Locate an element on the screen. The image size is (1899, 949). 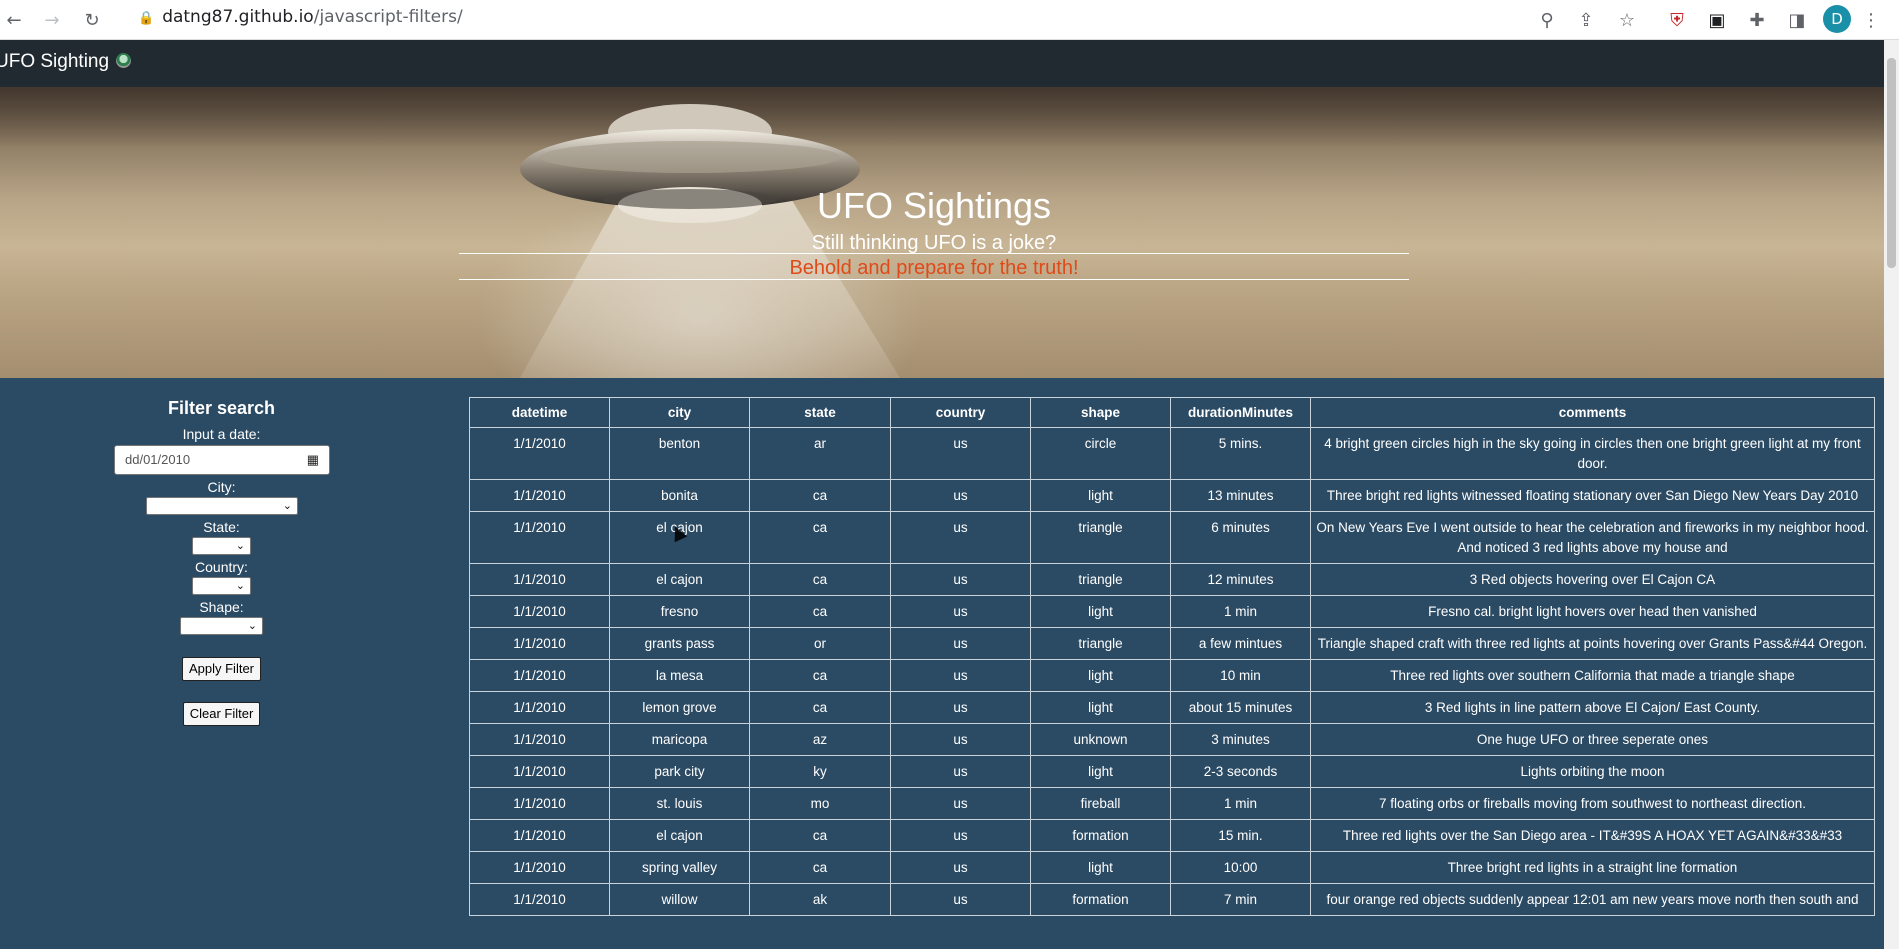
table-cell-durationminutes: 3 minutes is located at coordinates (1240, 739).